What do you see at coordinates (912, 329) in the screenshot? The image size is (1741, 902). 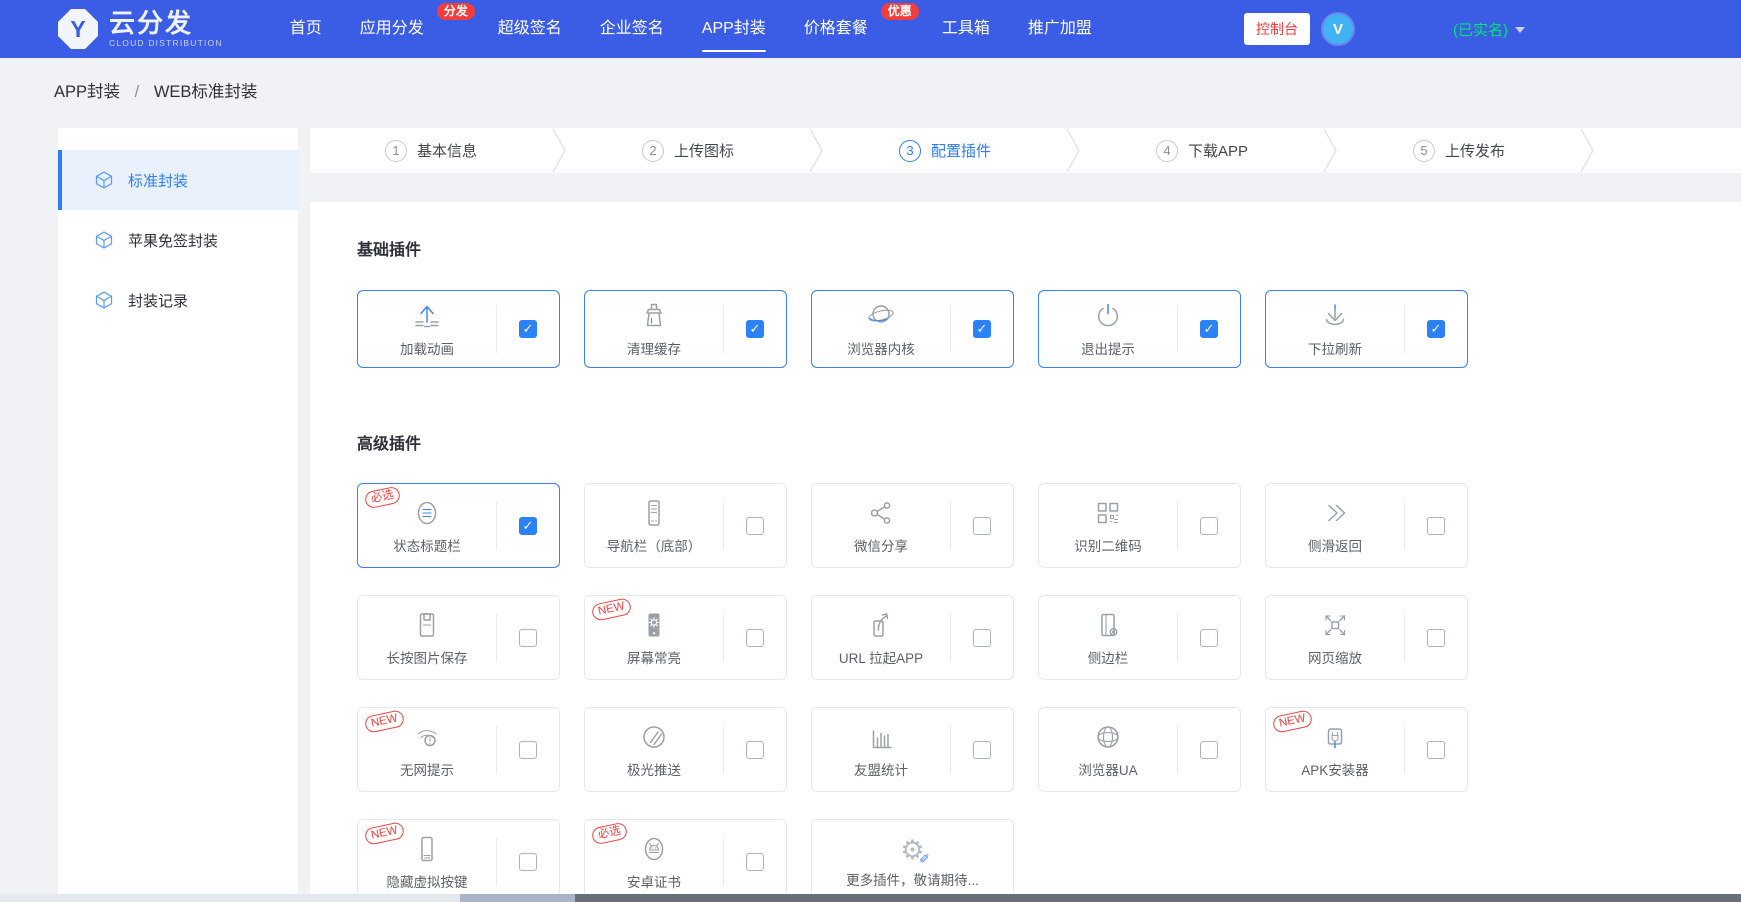 I see `plugin-card-browser-core: 浏览器内核` at bounding box center [912, 329].